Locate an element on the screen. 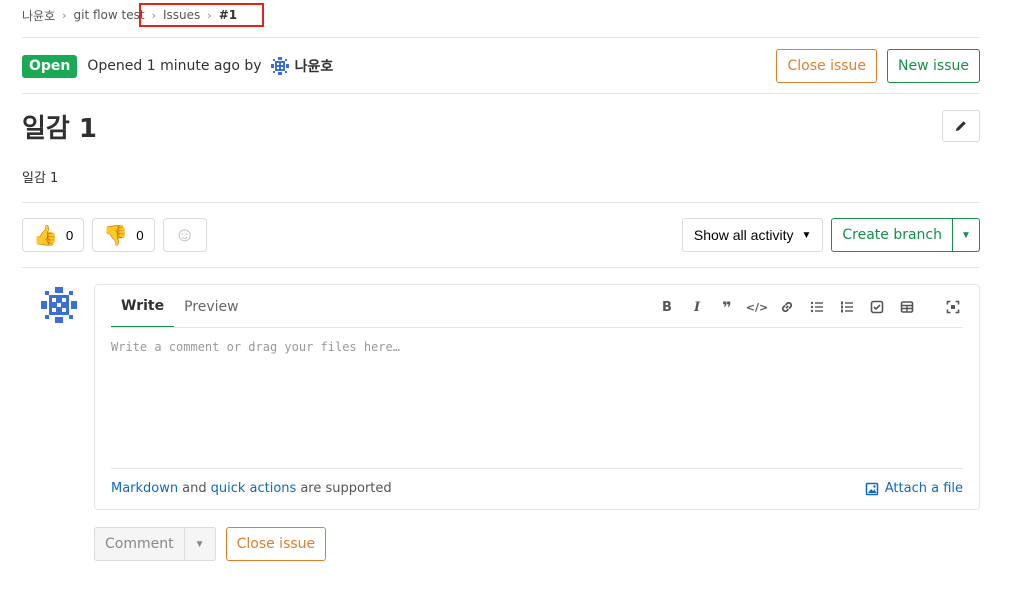  tab-write: Write is located at coordinates (143, 306).